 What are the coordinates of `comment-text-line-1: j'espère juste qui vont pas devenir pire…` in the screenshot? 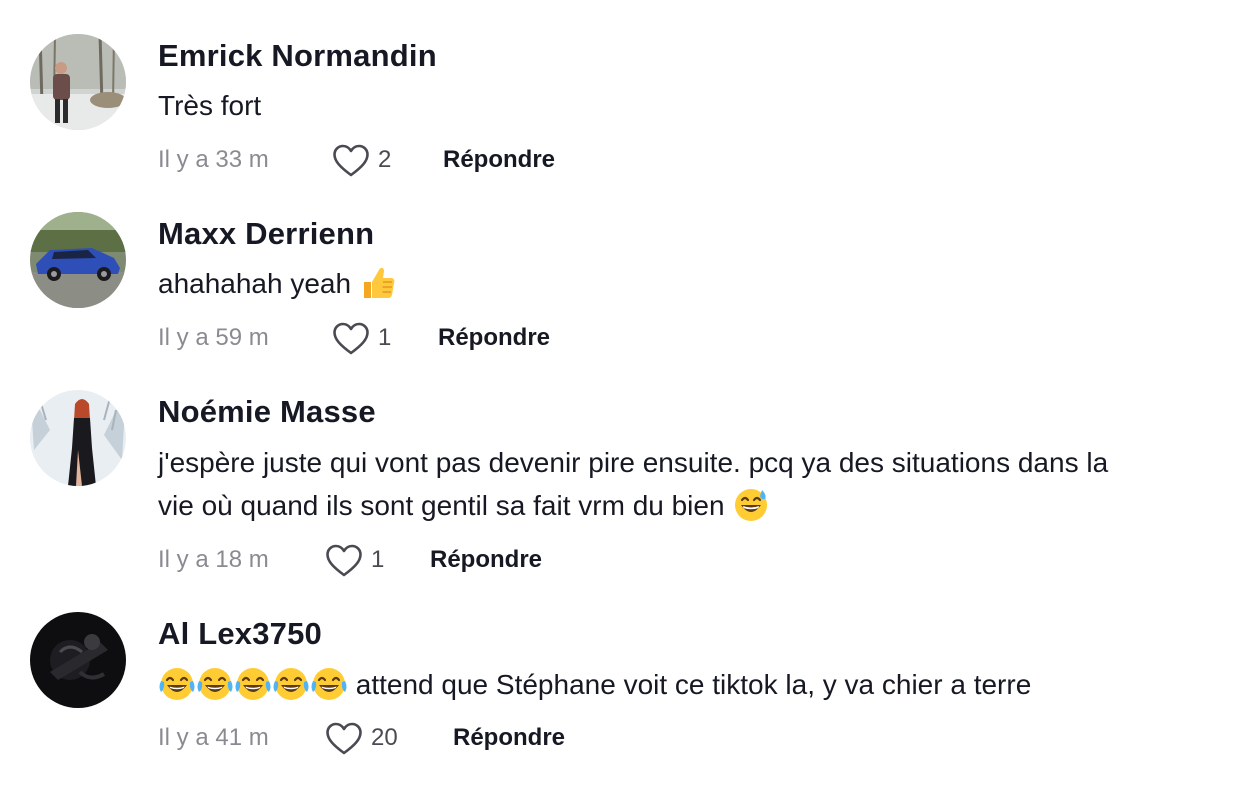 It's located at (633, 462).